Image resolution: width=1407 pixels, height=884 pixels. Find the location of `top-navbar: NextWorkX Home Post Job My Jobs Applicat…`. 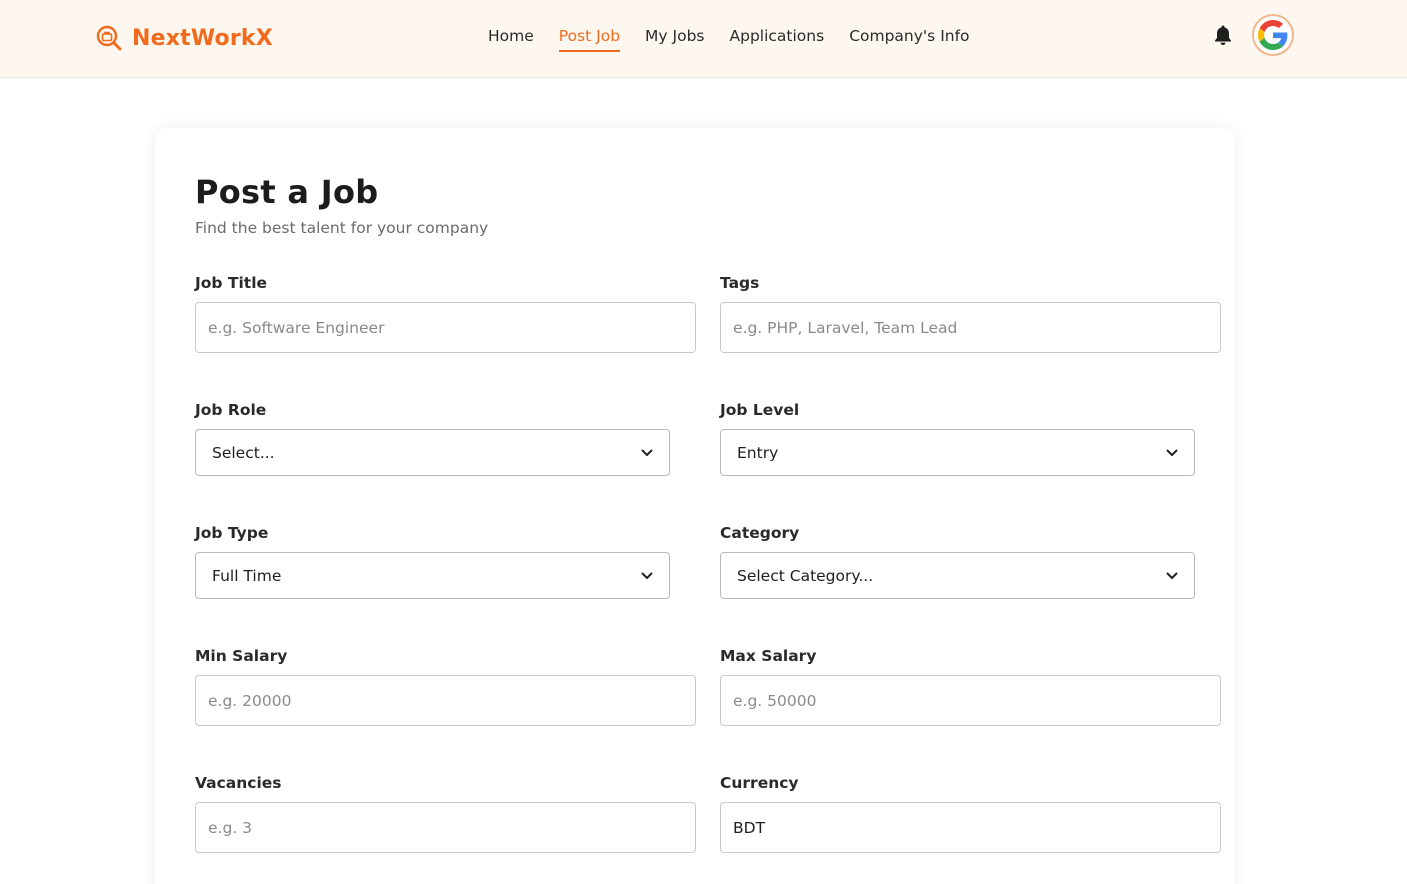

top-navbar: NextWorkX Home Post Job My Jobs Applicat… is located at coordinates (703, 39).